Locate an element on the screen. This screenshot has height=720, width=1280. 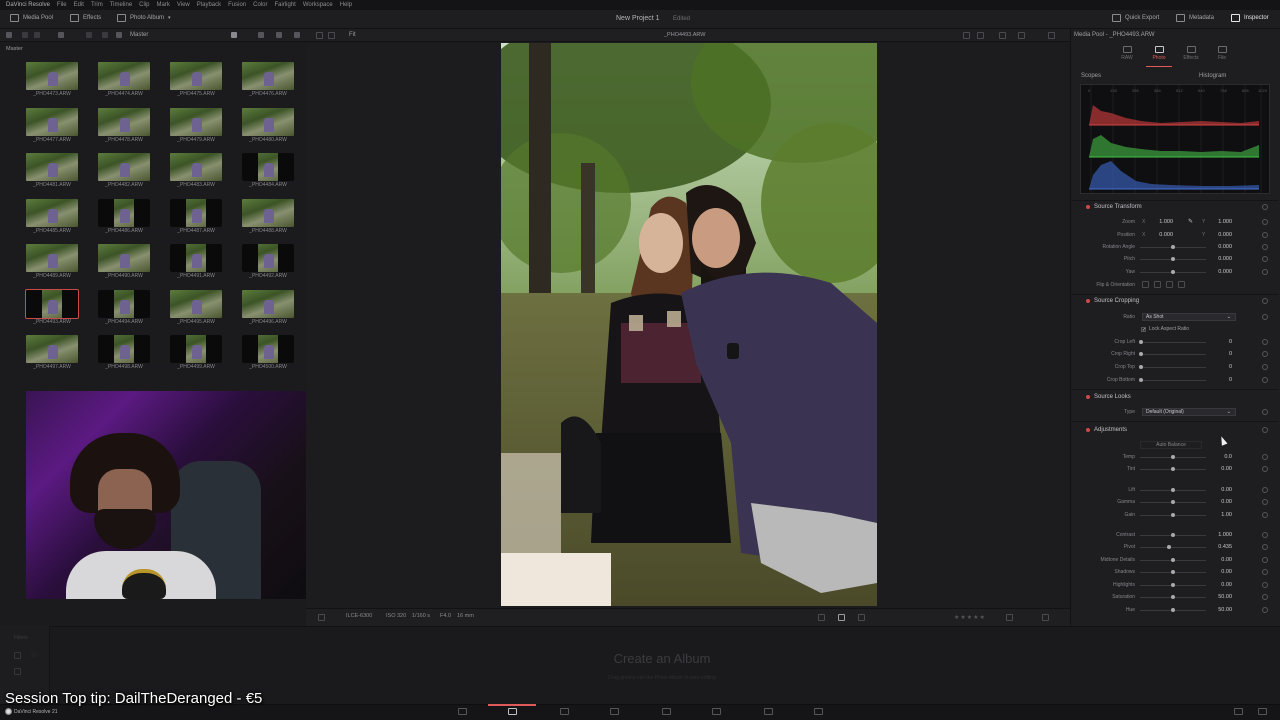
tab-photo: Photo is located at coordinates (1159, 53).